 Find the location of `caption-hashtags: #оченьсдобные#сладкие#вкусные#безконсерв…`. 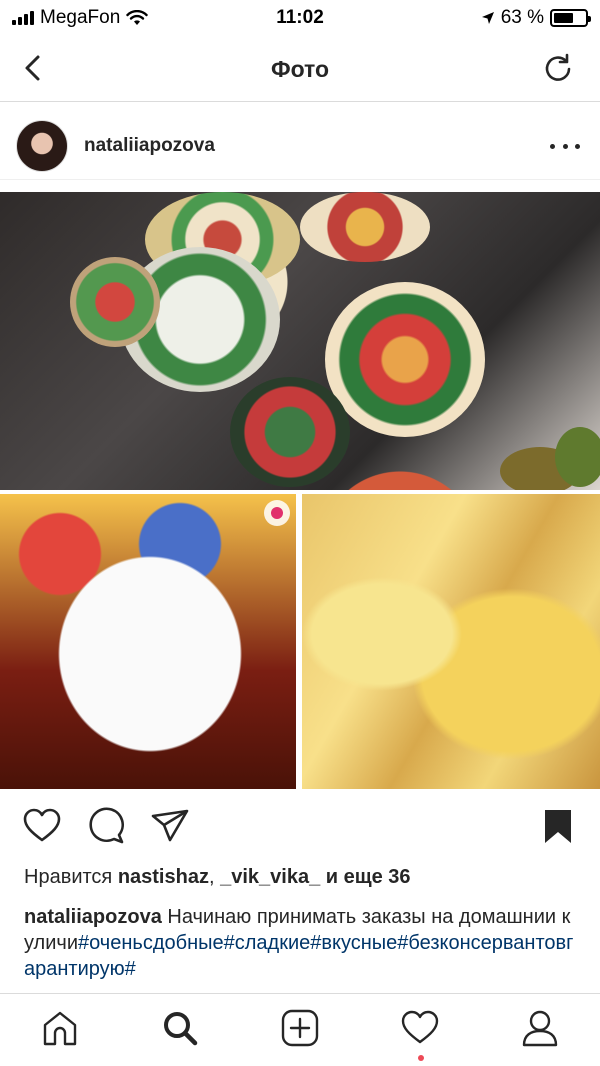

caption-hashtags: #оченьсдобные#сладкие#вкусные#безконсерв… is located at coordinates (298, 956).